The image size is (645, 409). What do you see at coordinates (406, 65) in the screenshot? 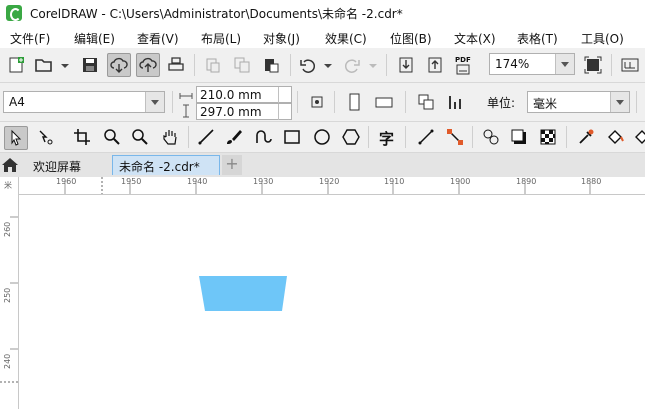
I see `import-icon` at bounding box center [406, 65].